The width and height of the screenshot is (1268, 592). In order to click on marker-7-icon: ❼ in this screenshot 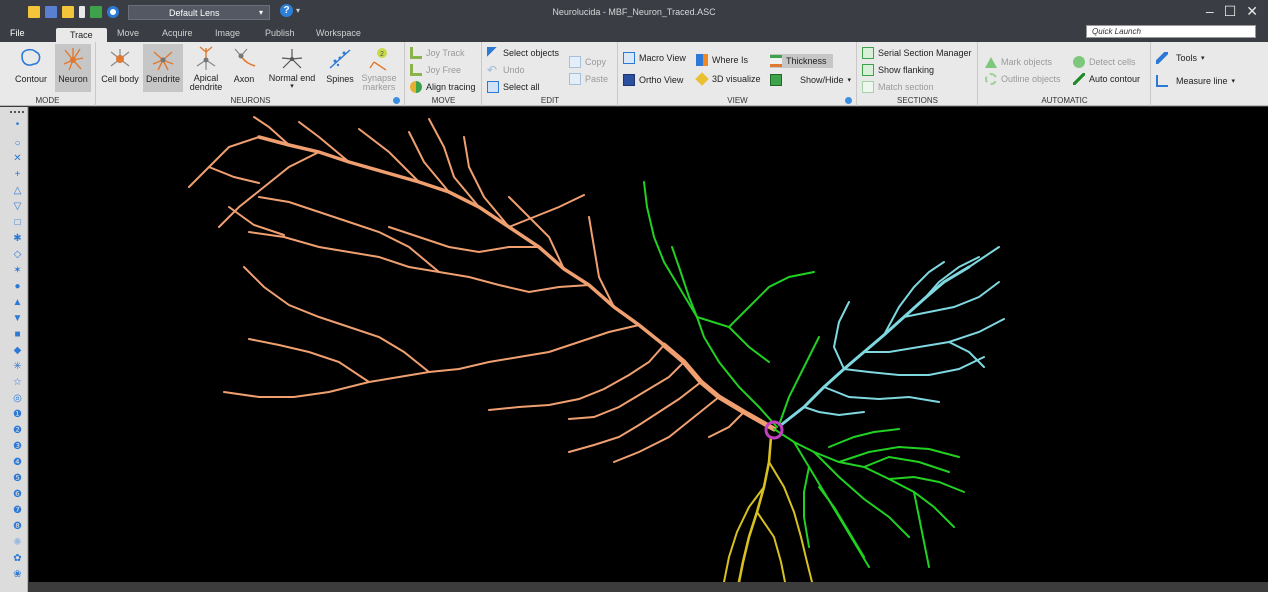, I will do `click(17, 510)`.